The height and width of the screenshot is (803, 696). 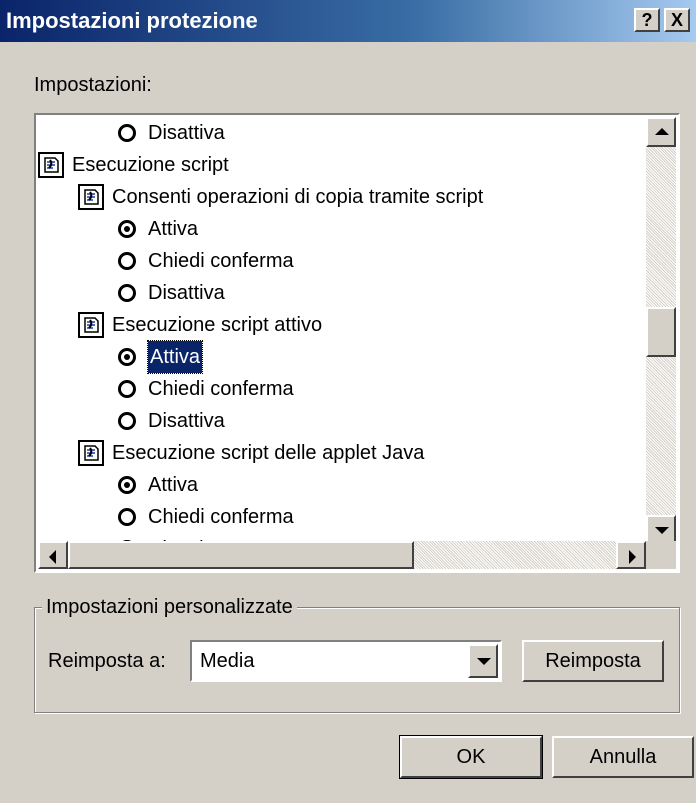 I want to click on arrow-left-icon, so click(x=52, y=557).